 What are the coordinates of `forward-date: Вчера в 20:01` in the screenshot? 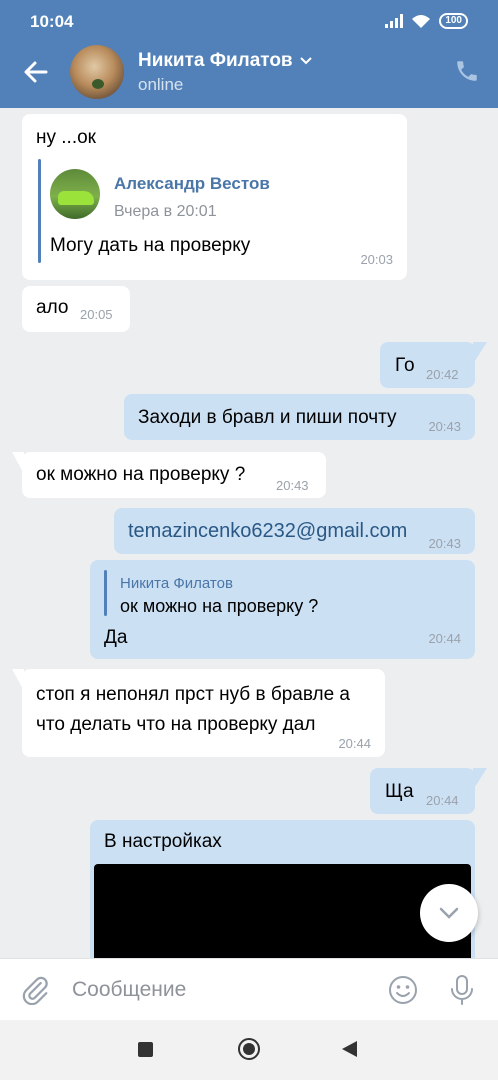 It's located at (165, 211).